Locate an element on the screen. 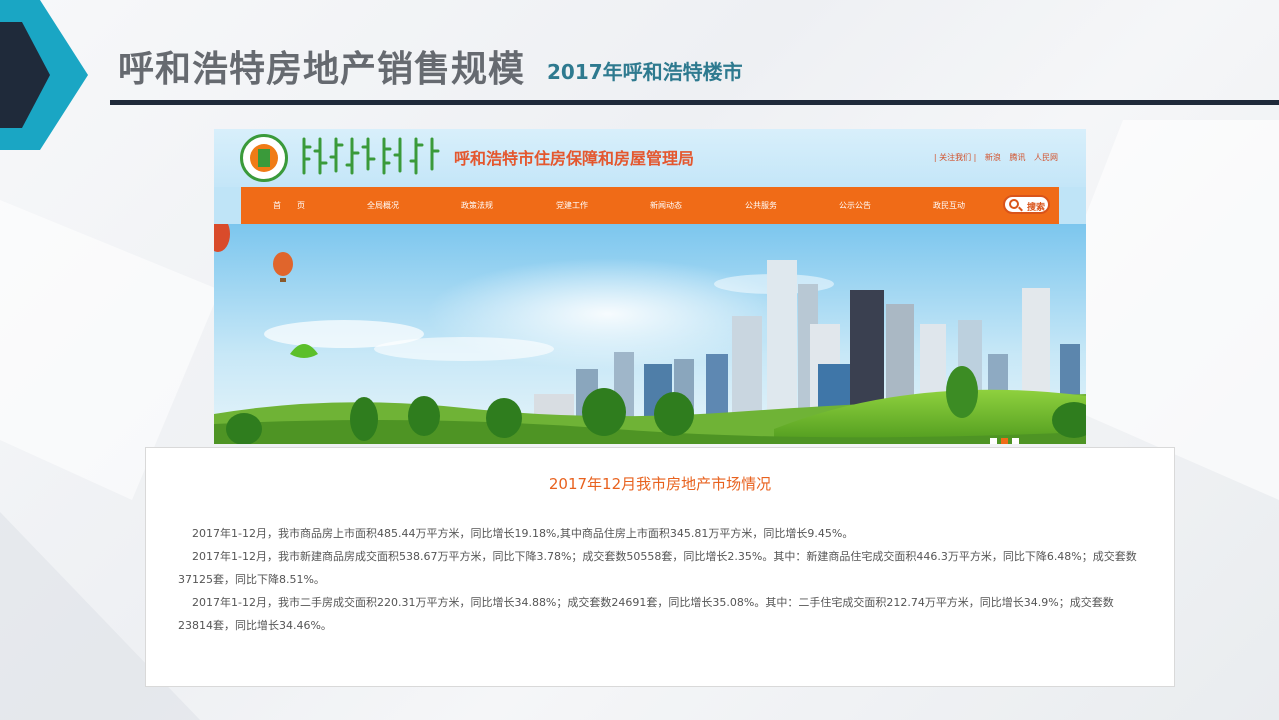 Image resolution: width=1279 pixels, height=720 pixels. nav-item-interaction: 政民互动 is located at coordinates (949, 205).